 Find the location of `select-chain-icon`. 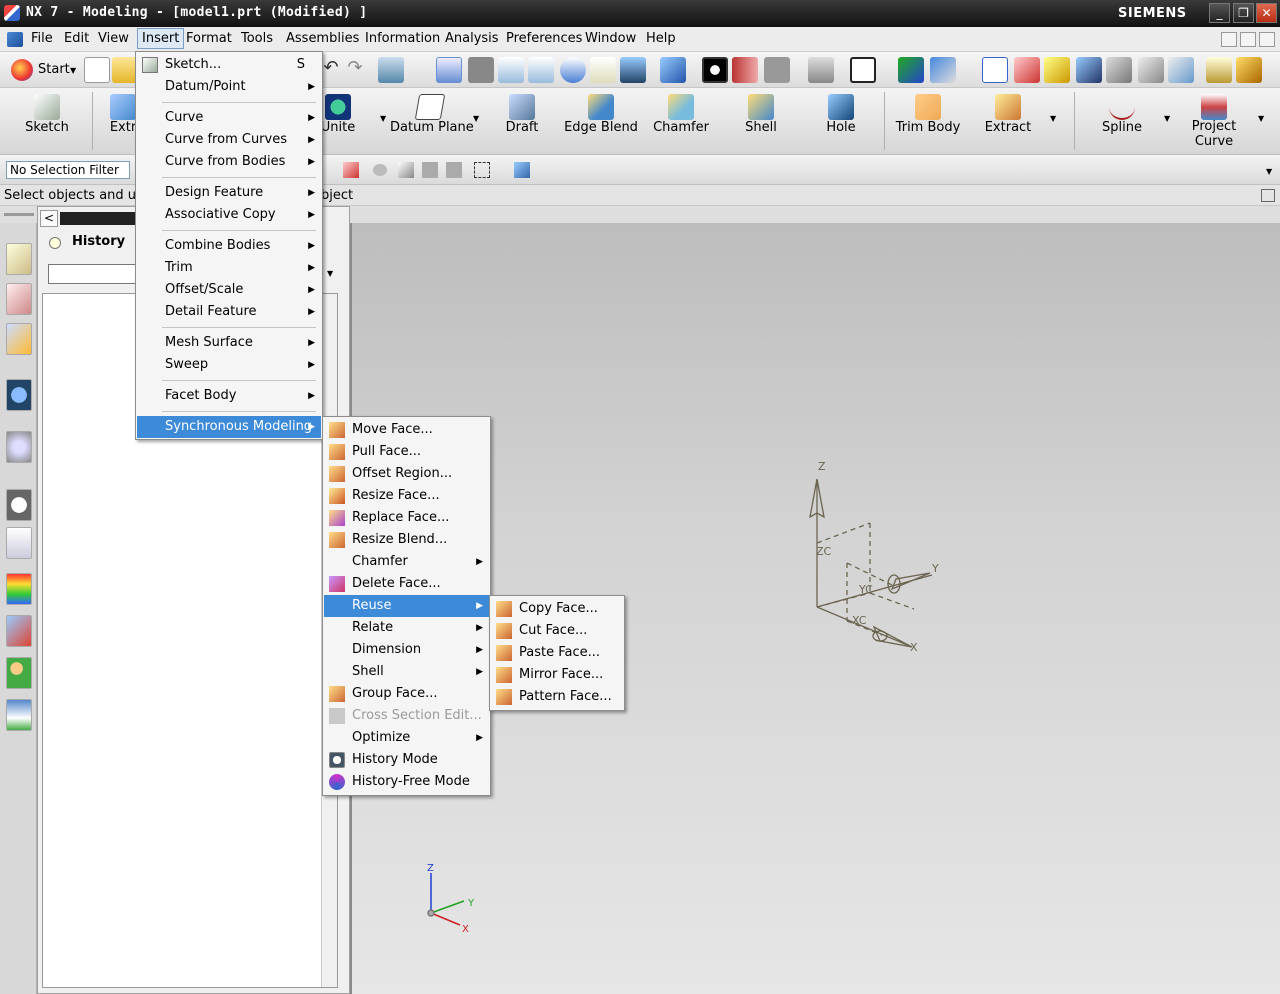

select-chain-icon is located at coordinates (430, 170).